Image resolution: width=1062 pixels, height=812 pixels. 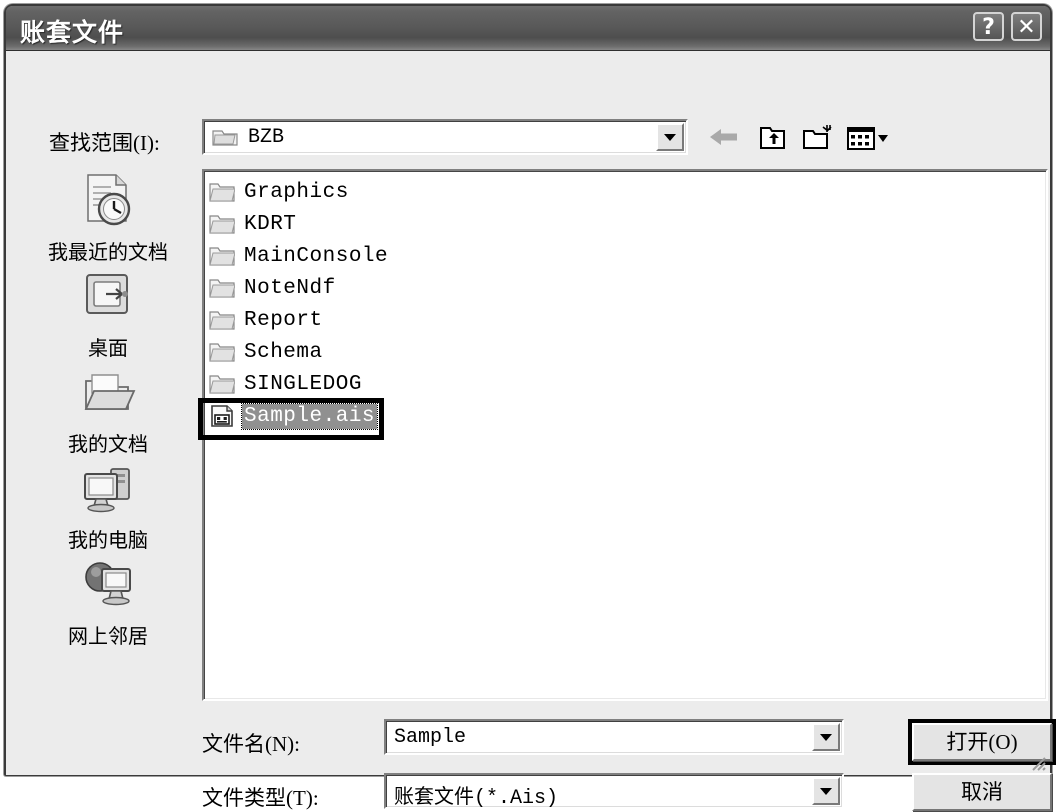 What do you see at coordinates (222, 416) in the screenshot?
I see `ais-file-icon` at bounding box center [222, 416].